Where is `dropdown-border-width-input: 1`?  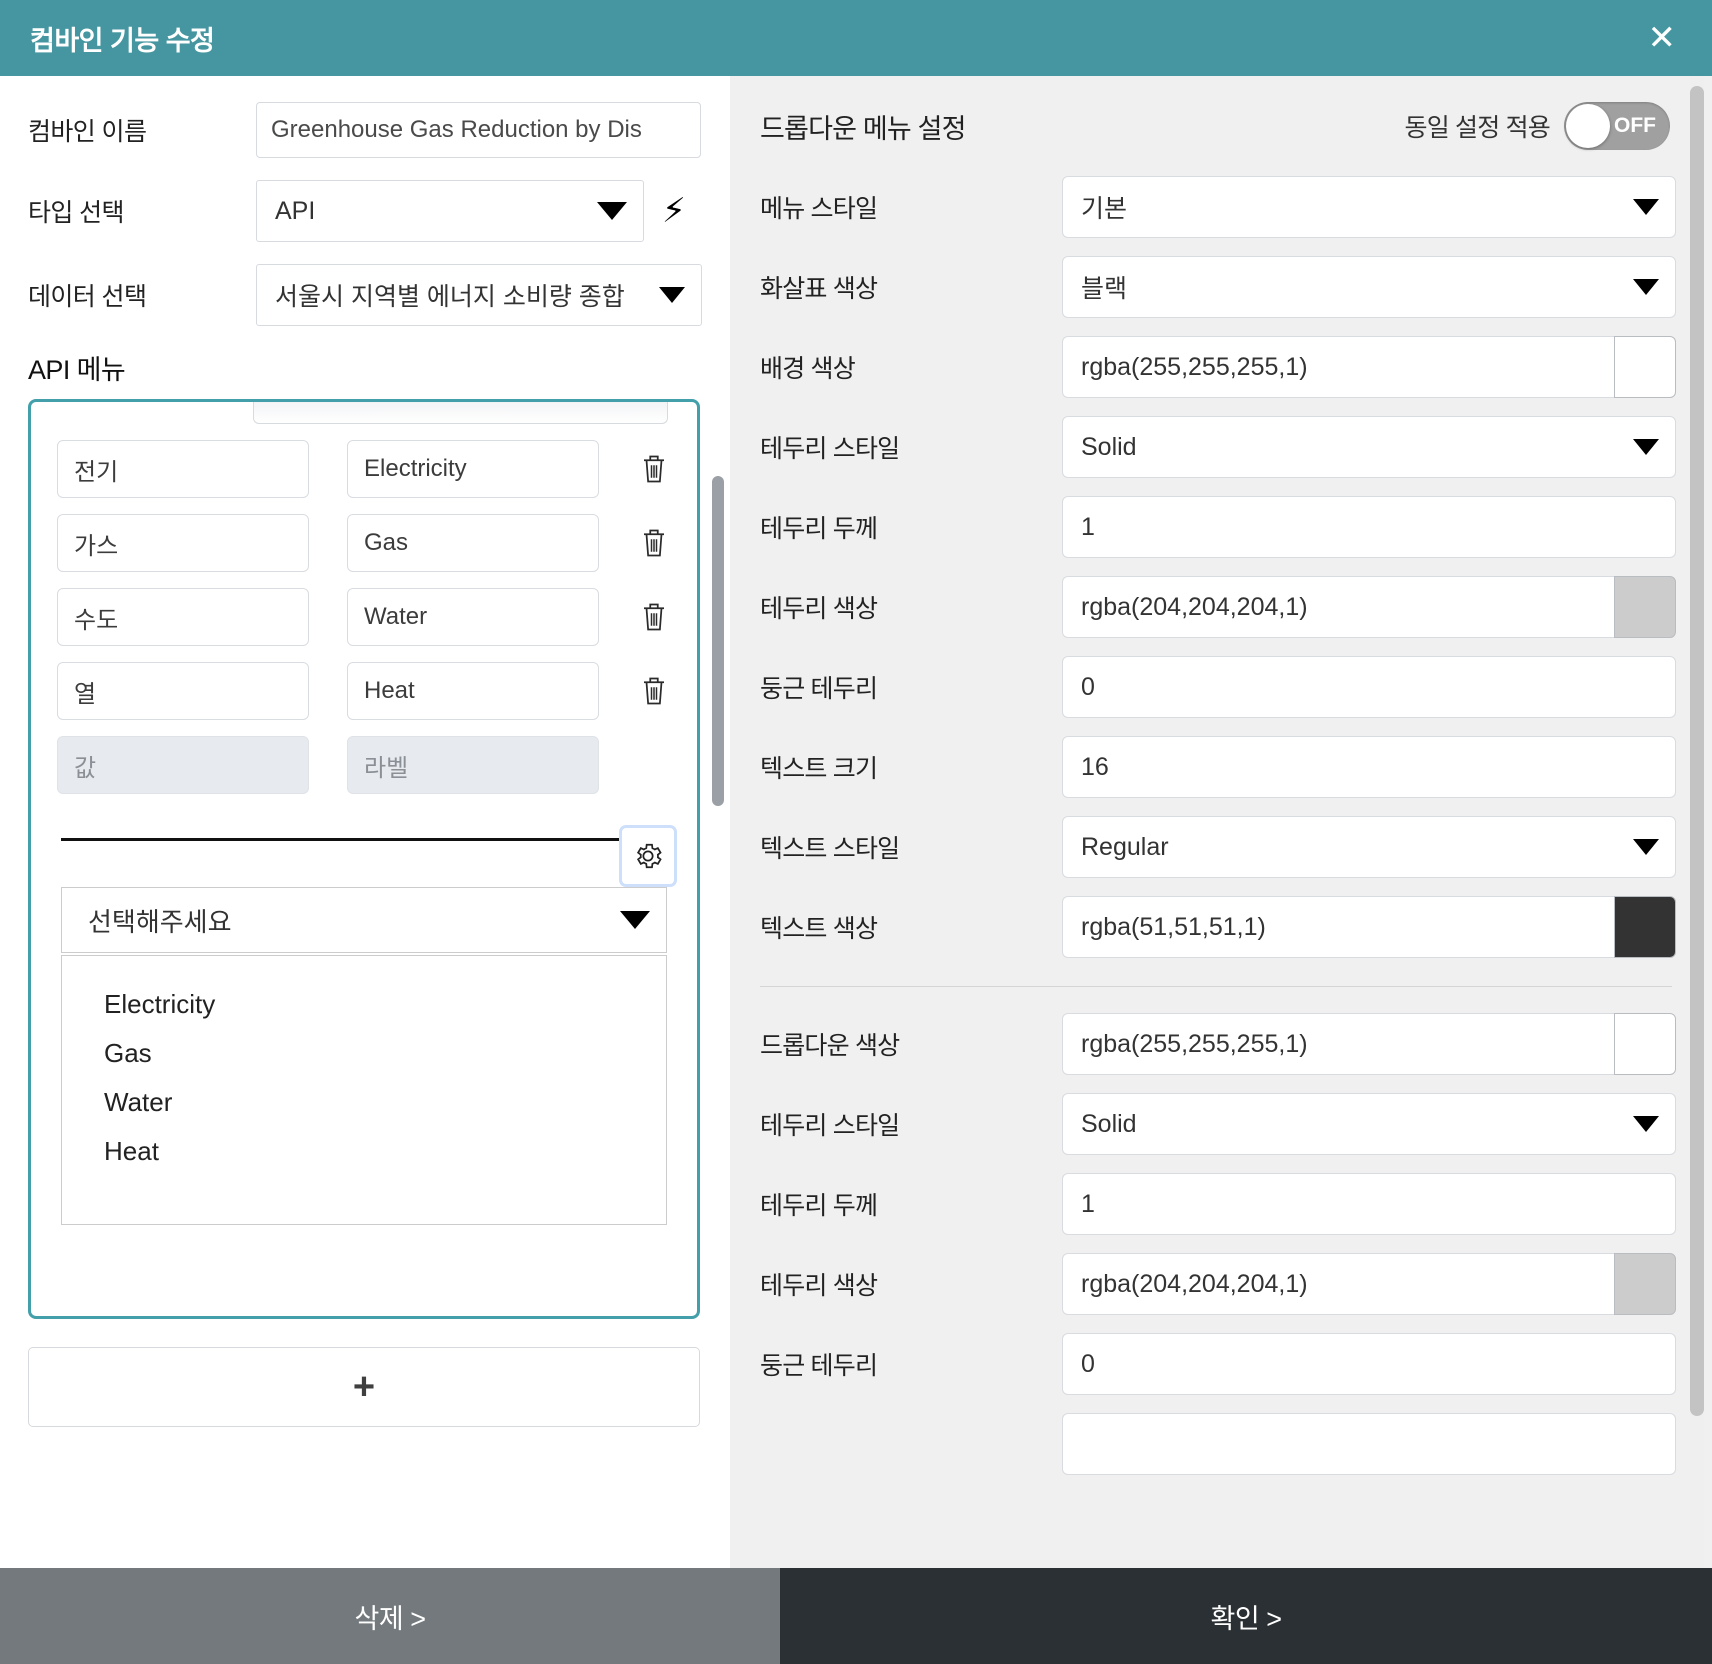 dropdown-border-width-input: 1 is located at coordinates (1369, 1204).